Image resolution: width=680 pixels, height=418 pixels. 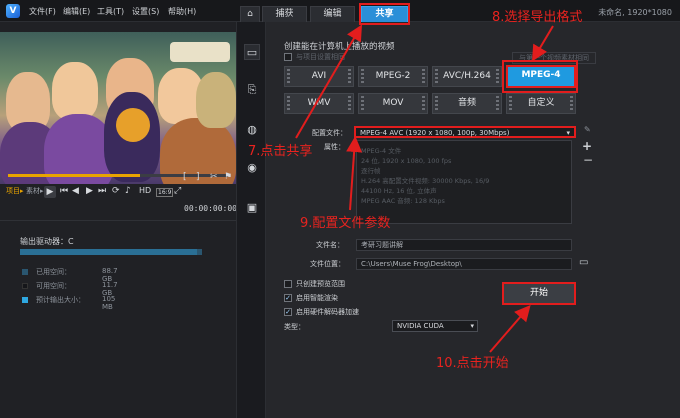 What do you see at coordinates (406, 161) in the screenshot?
I see `property-line: 24 位, 1920 x 1080, 100 fps` at bounding box center [406, 161].